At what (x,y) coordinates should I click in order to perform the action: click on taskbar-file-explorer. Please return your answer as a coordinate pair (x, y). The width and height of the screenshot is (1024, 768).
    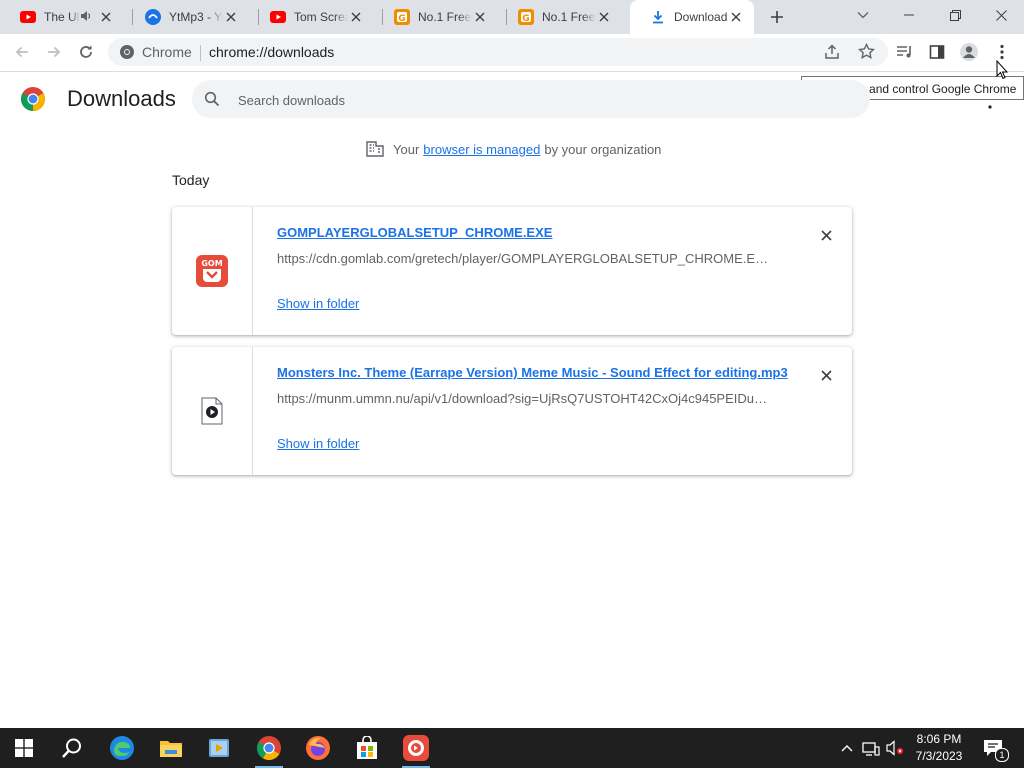
    Looking at the image, I should click on (171, 748).